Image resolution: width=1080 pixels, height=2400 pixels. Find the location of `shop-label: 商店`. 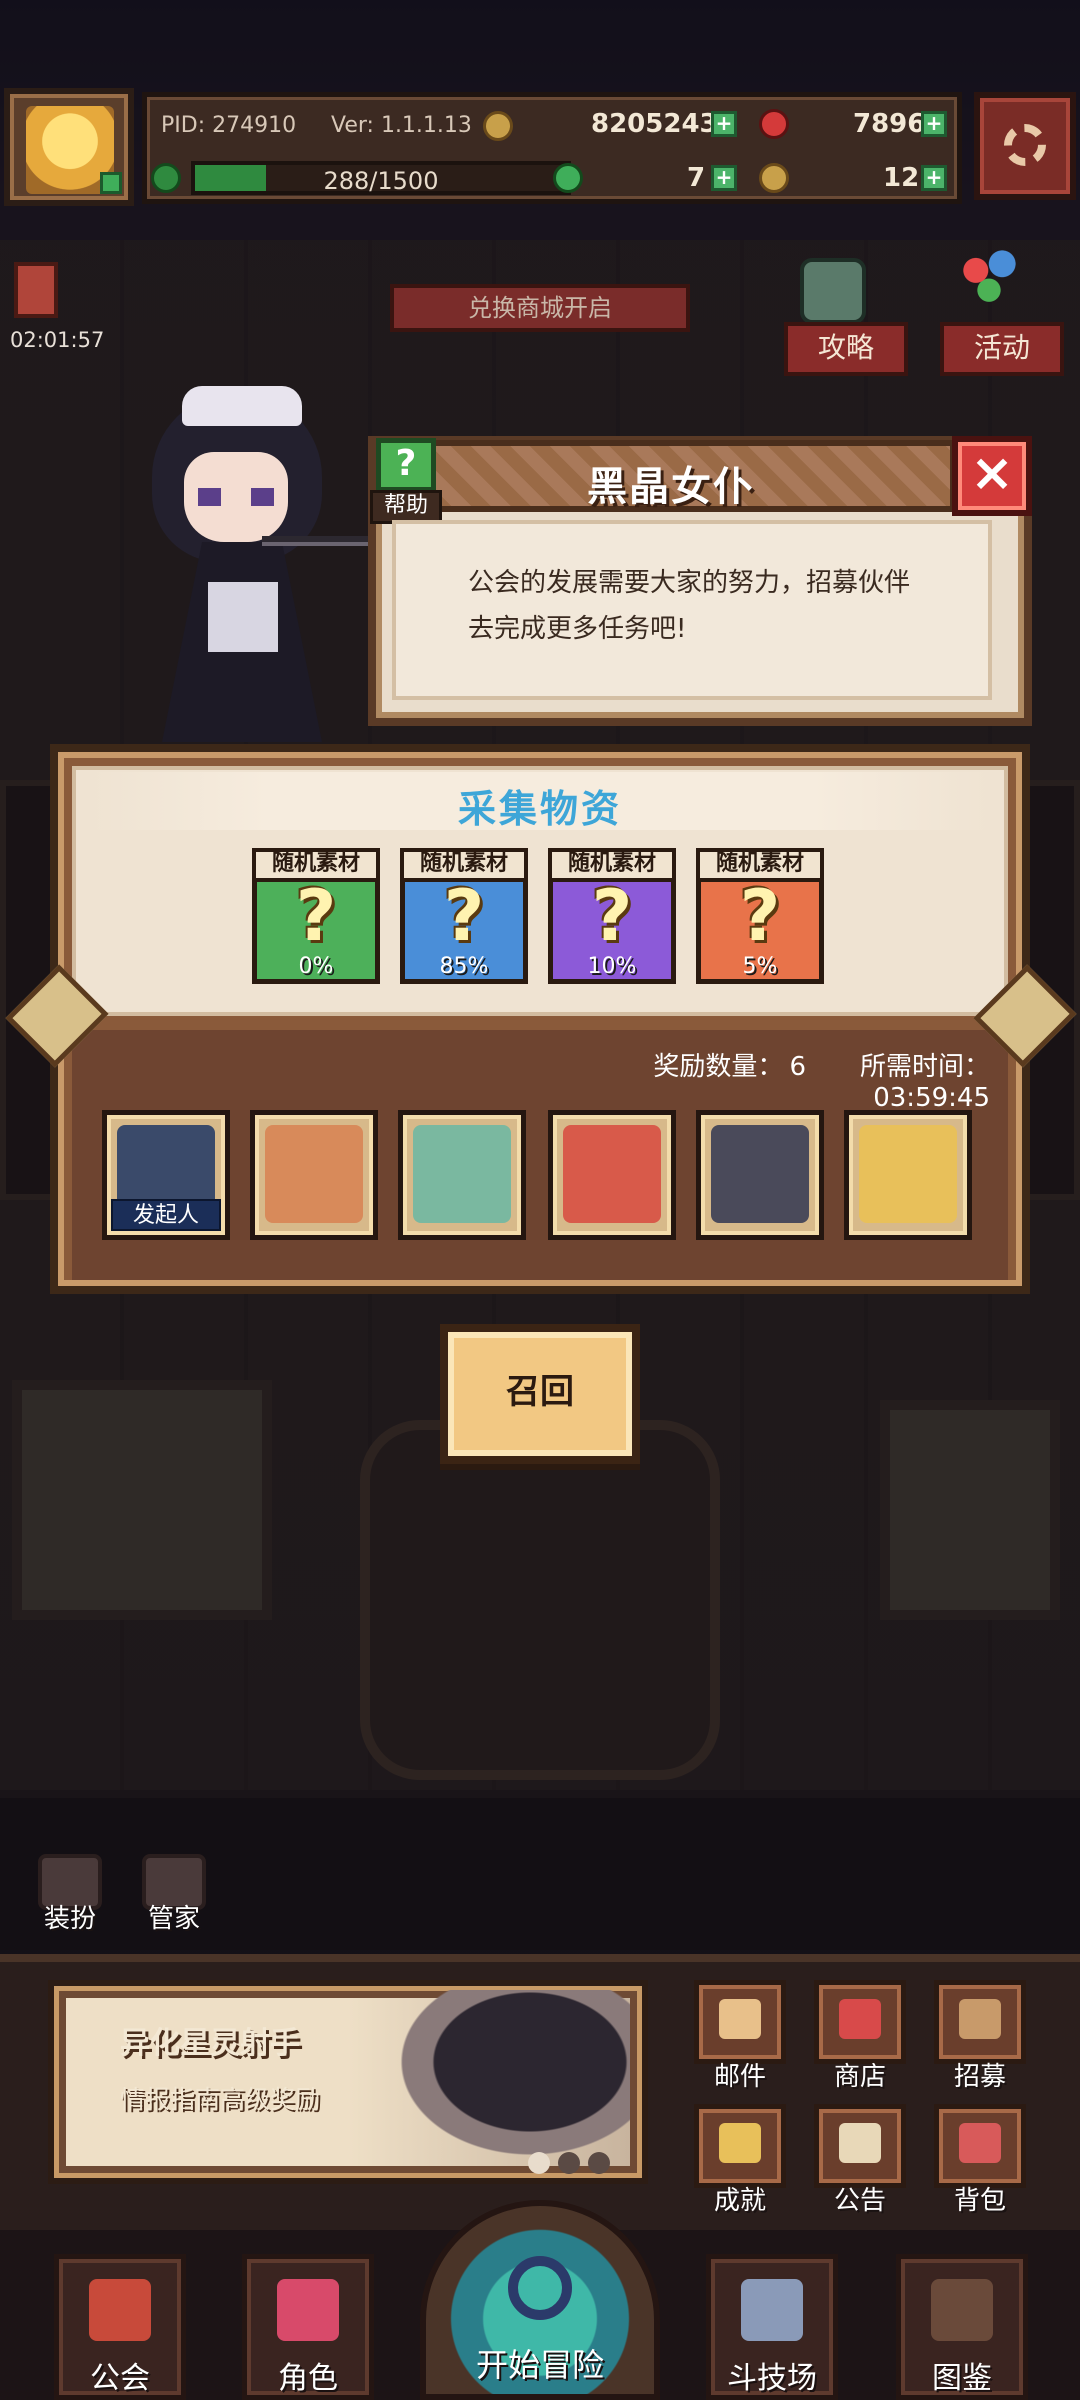

shop-label: 商店 is located at coordinates (859, 2077).